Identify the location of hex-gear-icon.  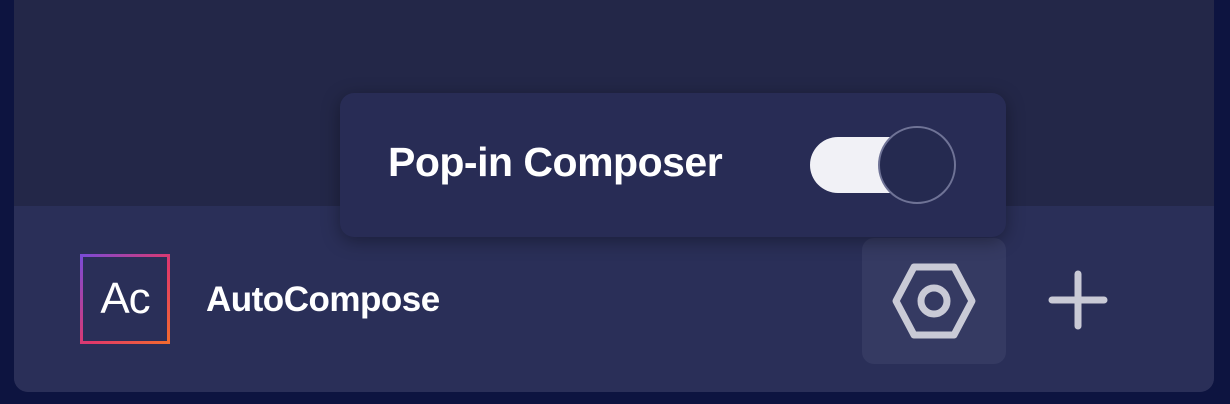
(934, 301).